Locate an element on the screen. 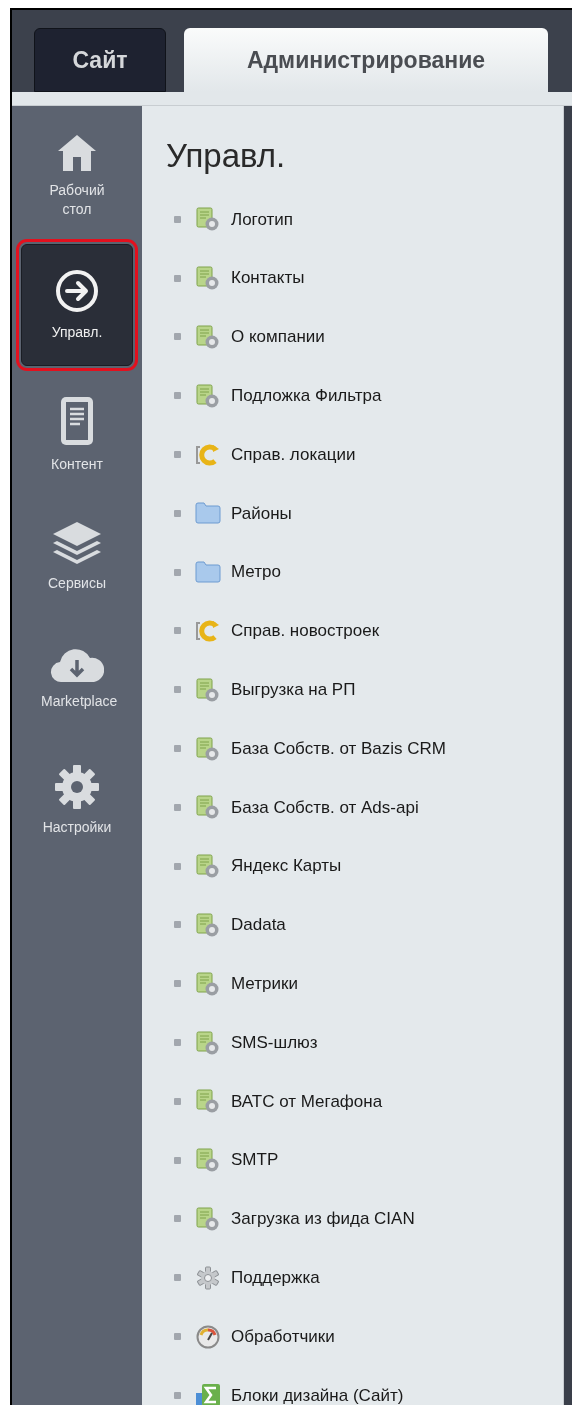 This screenshot has height=1405, width=572. document-icon is located at coordinates (77, 420).